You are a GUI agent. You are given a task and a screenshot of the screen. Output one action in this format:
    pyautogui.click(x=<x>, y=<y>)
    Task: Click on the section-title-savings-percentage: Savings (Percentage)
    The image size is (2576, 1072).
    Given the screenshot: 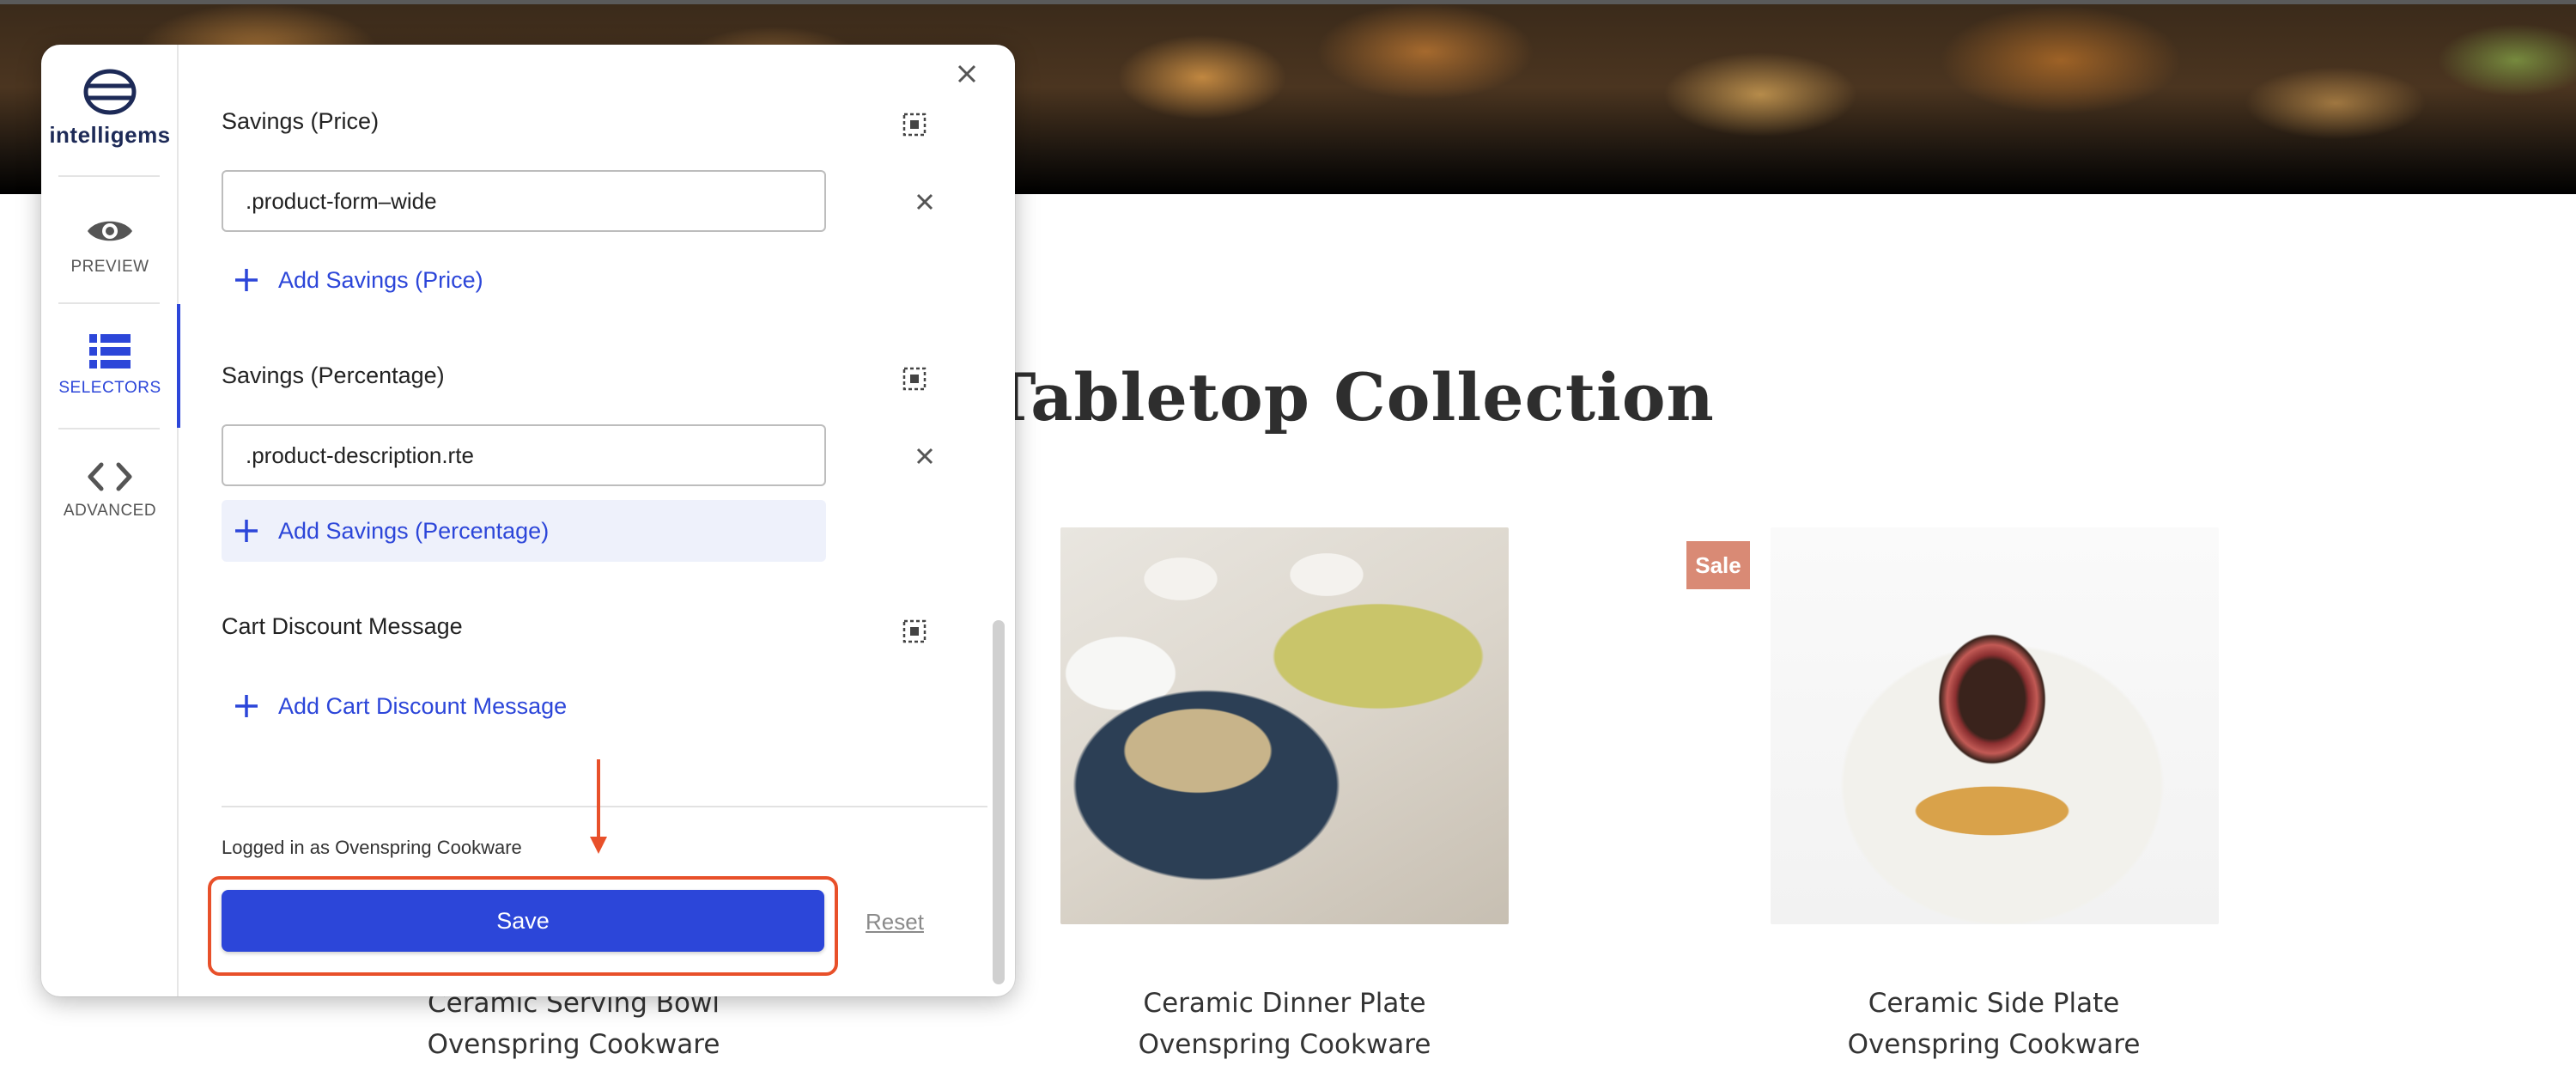 What is the action you would take?
    pyautogui.click(x=334, y=375)
    